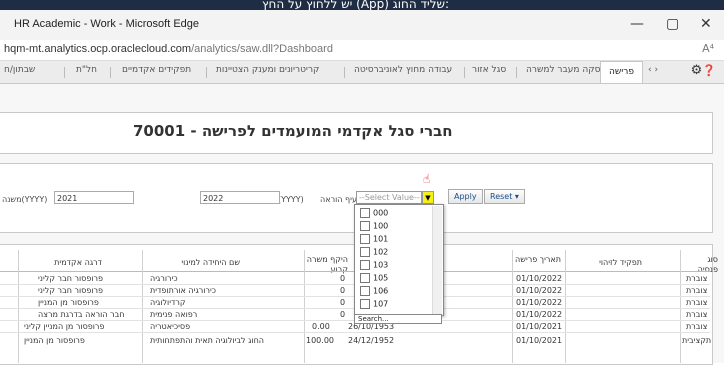 The height and width of the screenshot is (365, 724). I want to click on row-divider, so click(355, 332).